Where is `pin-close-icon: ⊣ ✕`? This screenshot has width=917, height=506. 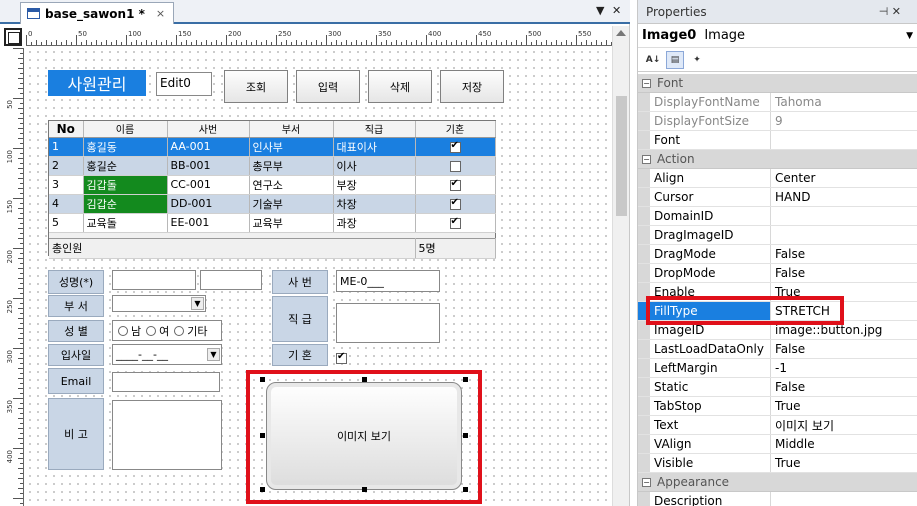 pin-close-icon: ⊣ ✕ is located at coordinates (890, 11).